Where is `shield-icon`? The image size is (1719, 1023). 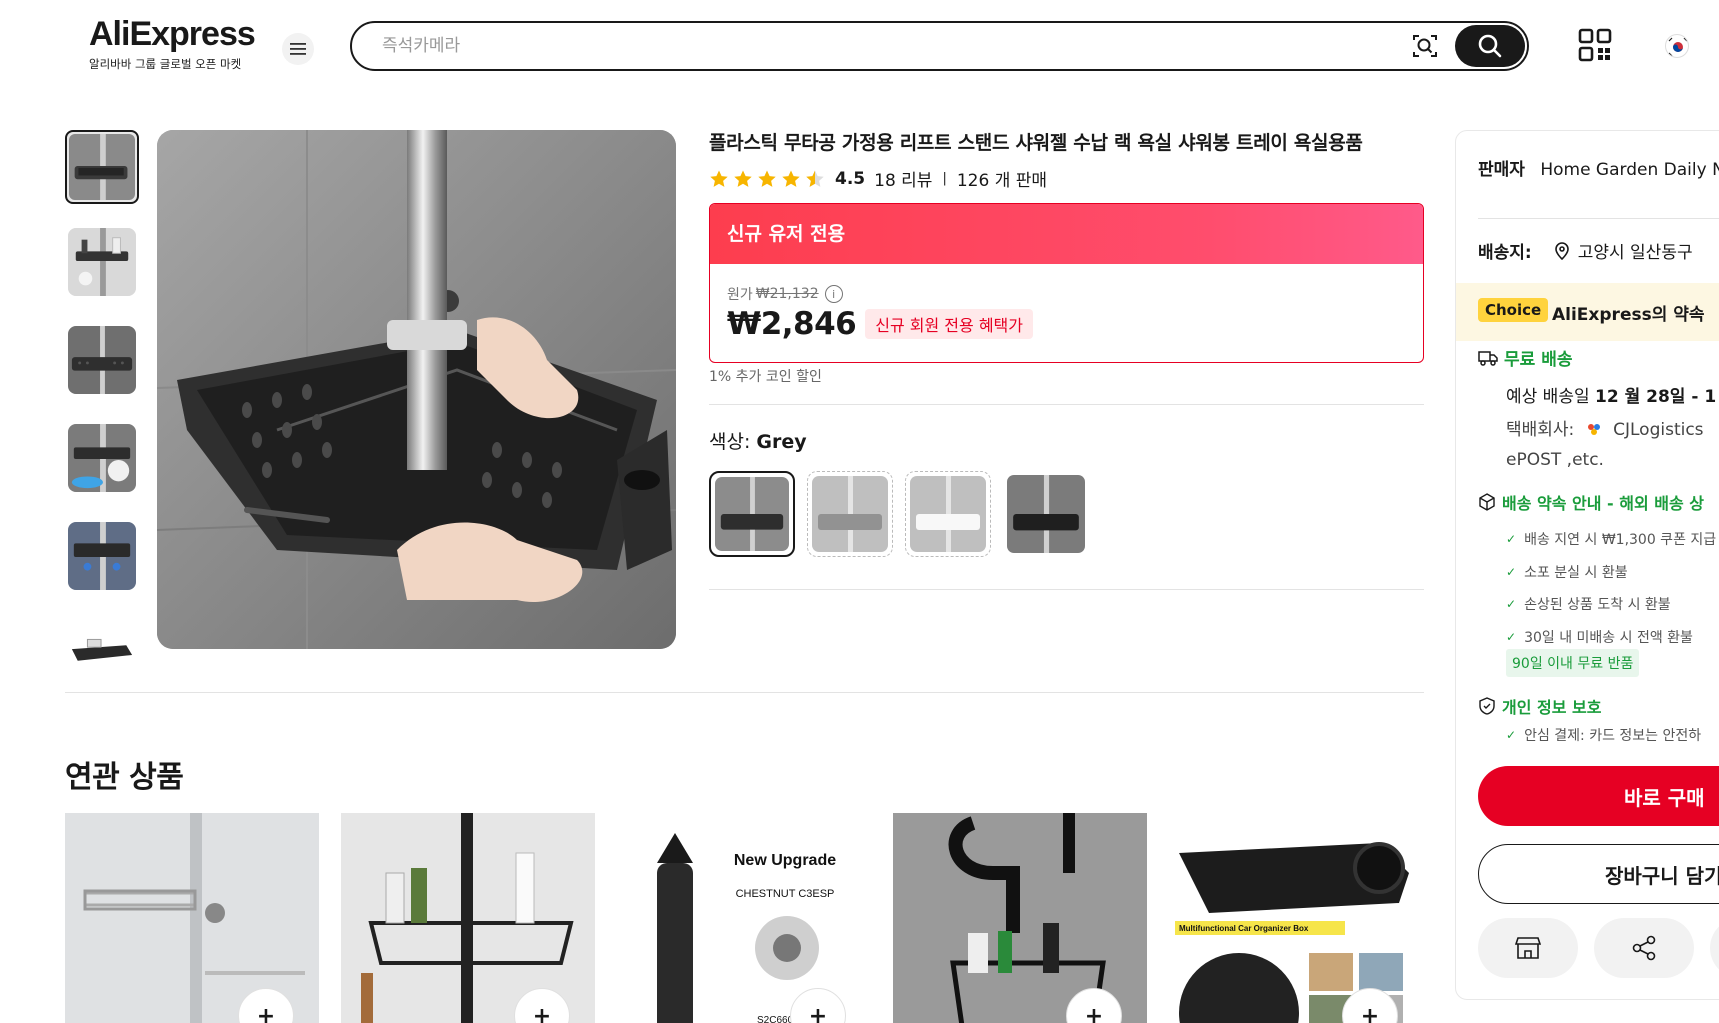
shield-icon is located at coordinates (1487, 706).